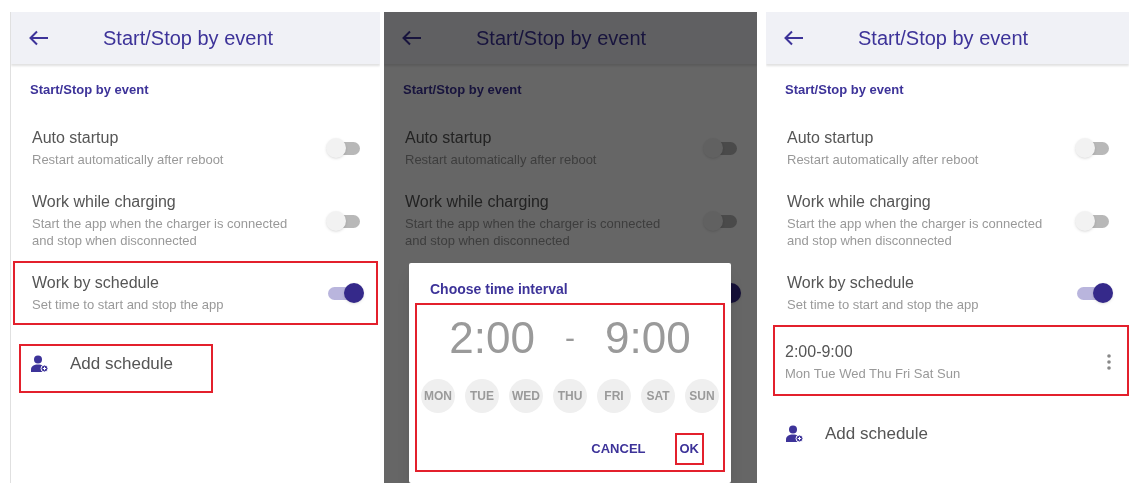 The height and width of the screenshot is (483, 1129). What do you see at coordinates (1109, 362) in the screenshot?
I see `more-options-icon` at bounding box center [1109, 362].